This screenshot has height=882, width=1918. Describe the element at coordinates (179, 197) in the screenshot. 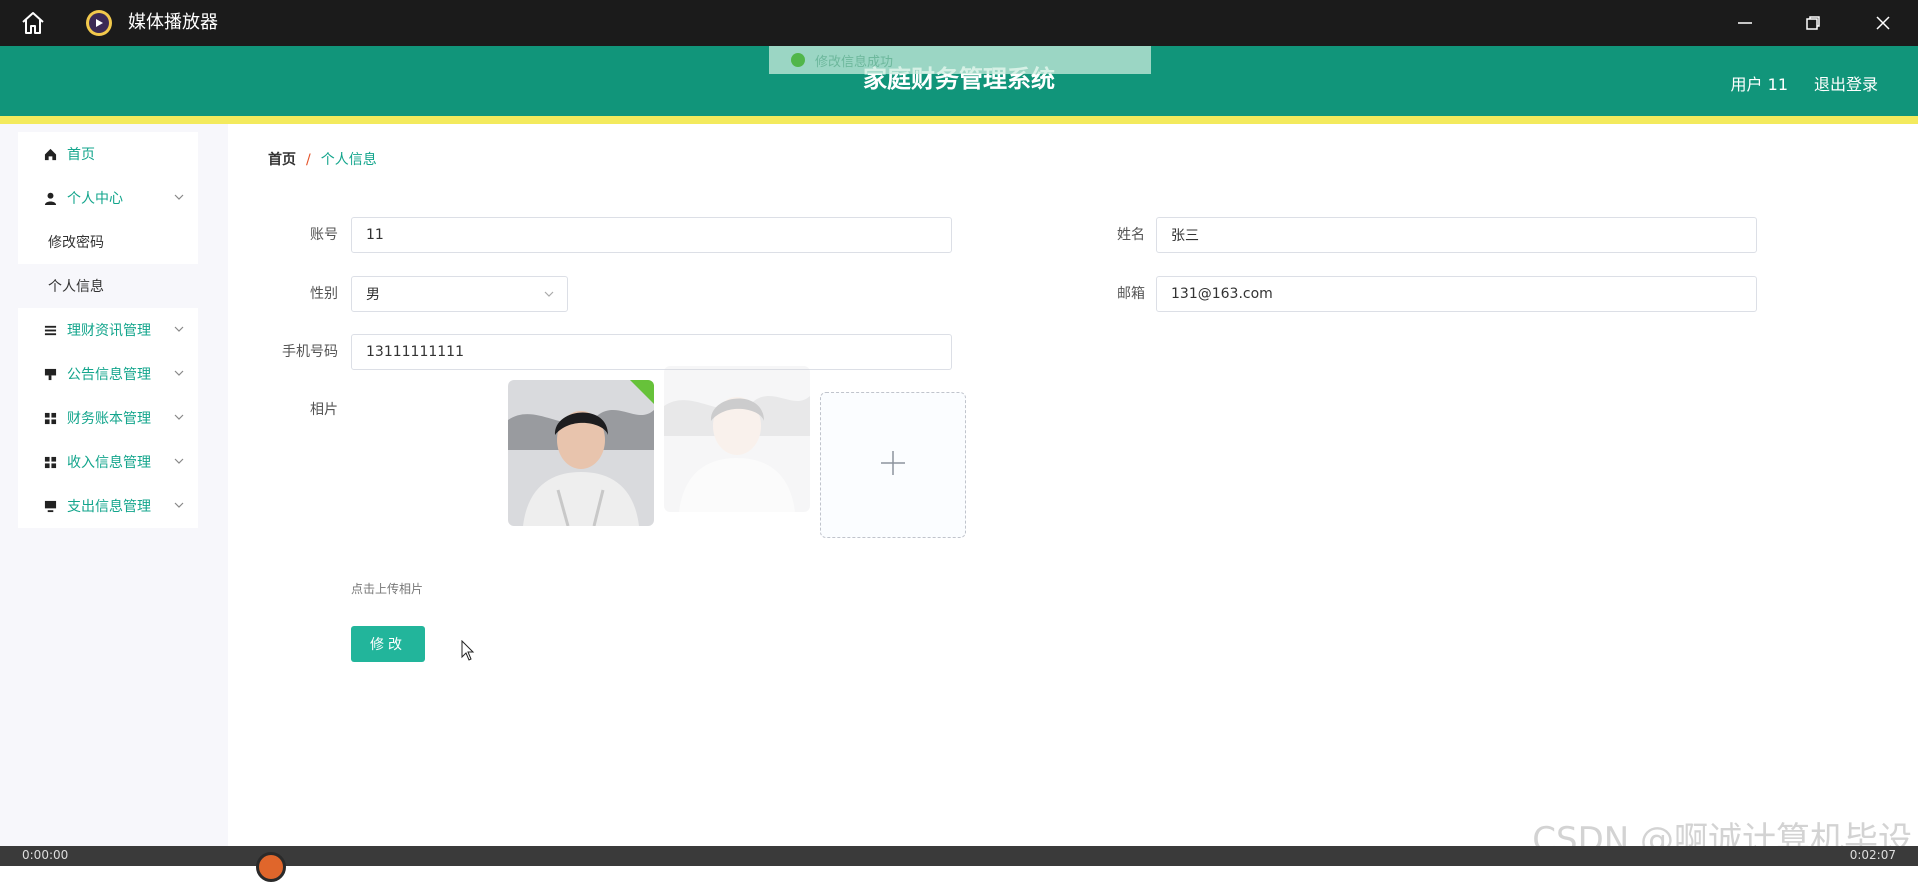

I see `chevron-up-icon` at that location.